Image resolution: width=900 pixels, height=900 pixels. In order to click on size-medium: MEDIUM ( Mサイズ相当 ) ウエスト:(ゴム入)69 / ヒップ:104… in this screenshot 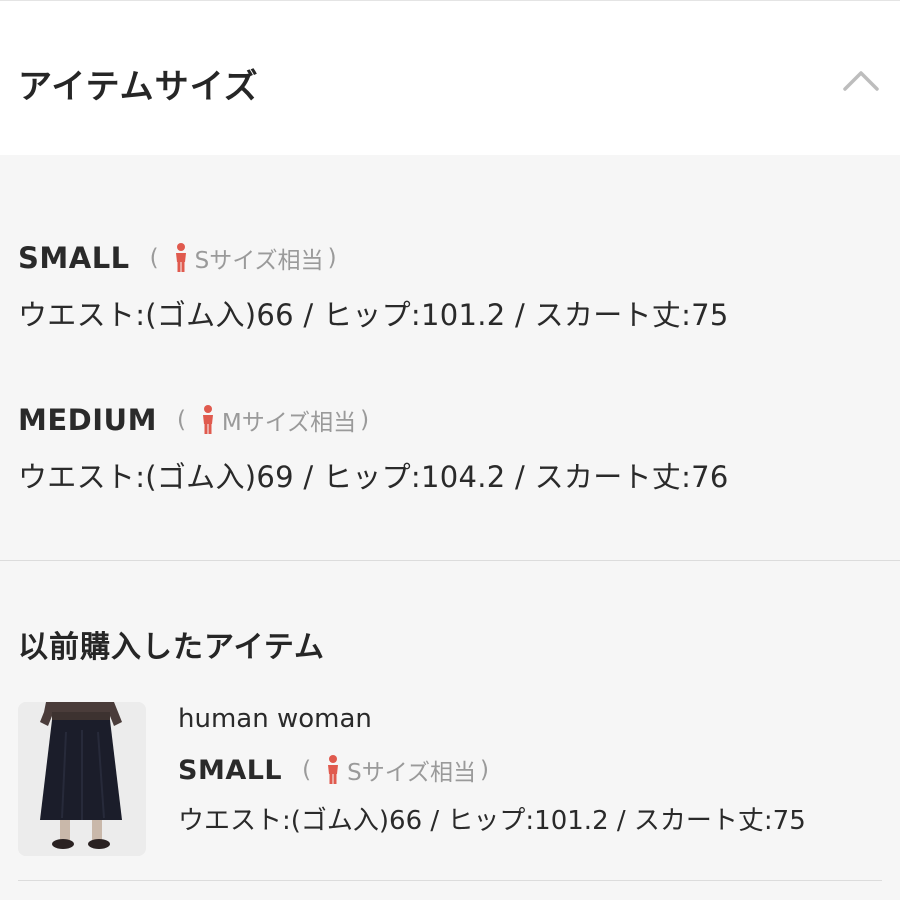, I will do `click(373, 448)`.